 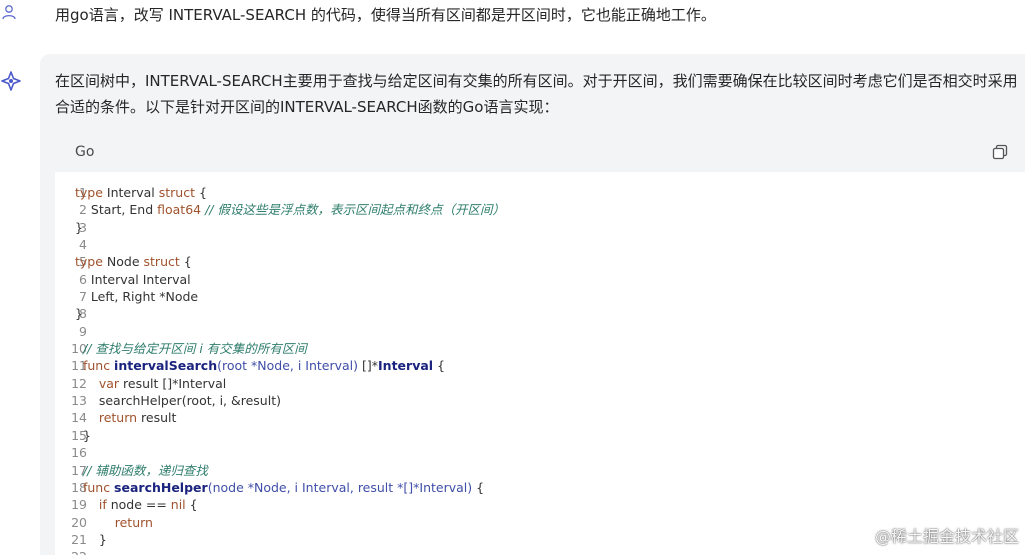 I want to click on copy-icon, so click(x=1000, y=152).